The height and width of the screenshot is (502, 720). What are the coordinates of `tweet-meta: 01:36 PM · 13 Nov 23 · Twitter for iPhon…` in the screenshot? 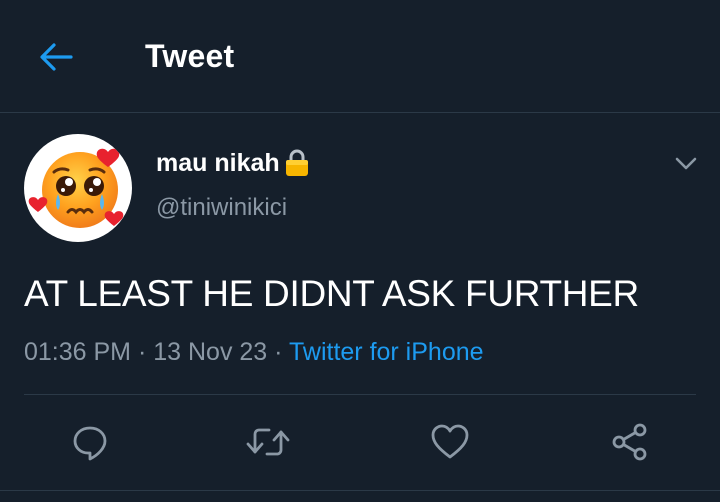 It's located at (254, 352).